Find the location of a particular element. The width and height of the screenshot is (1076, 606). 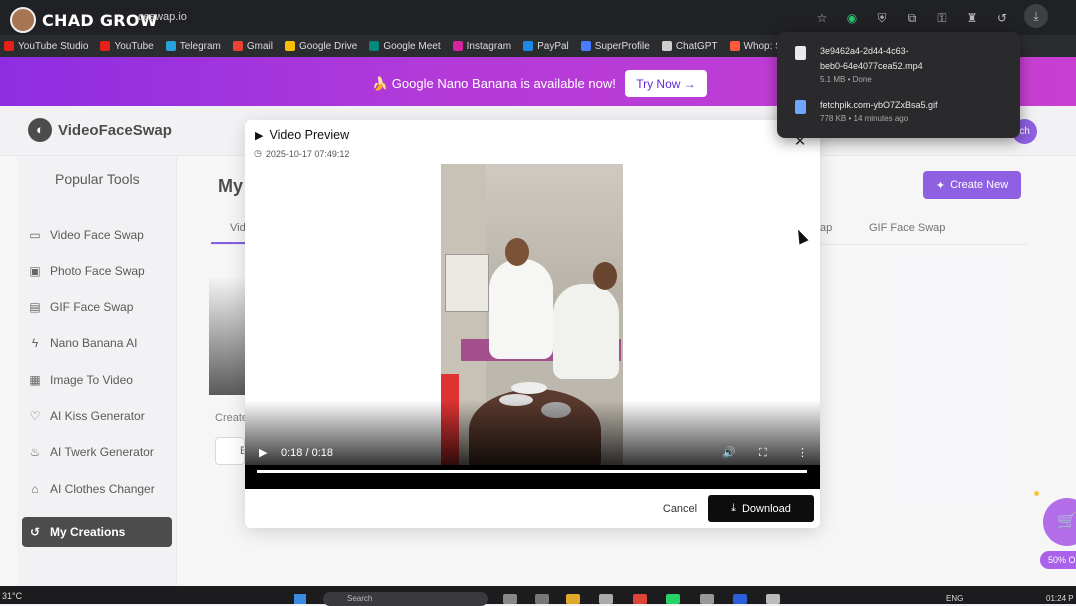

windows-start-icon is located at coordinates (300, 599).